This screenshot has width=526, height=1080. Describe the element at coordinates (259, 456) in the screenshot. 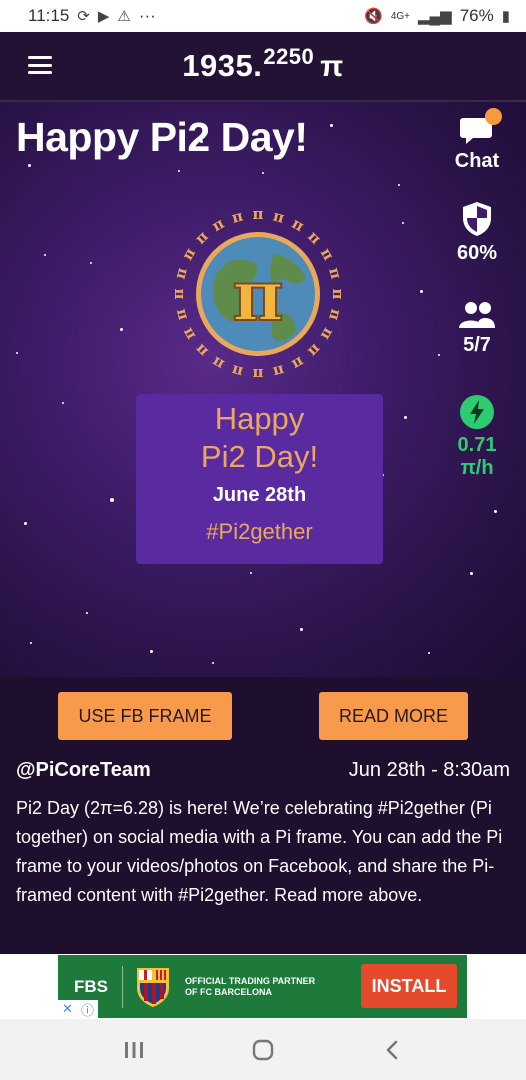

I see `event-card-line2: Pi2 Day!` at that location.